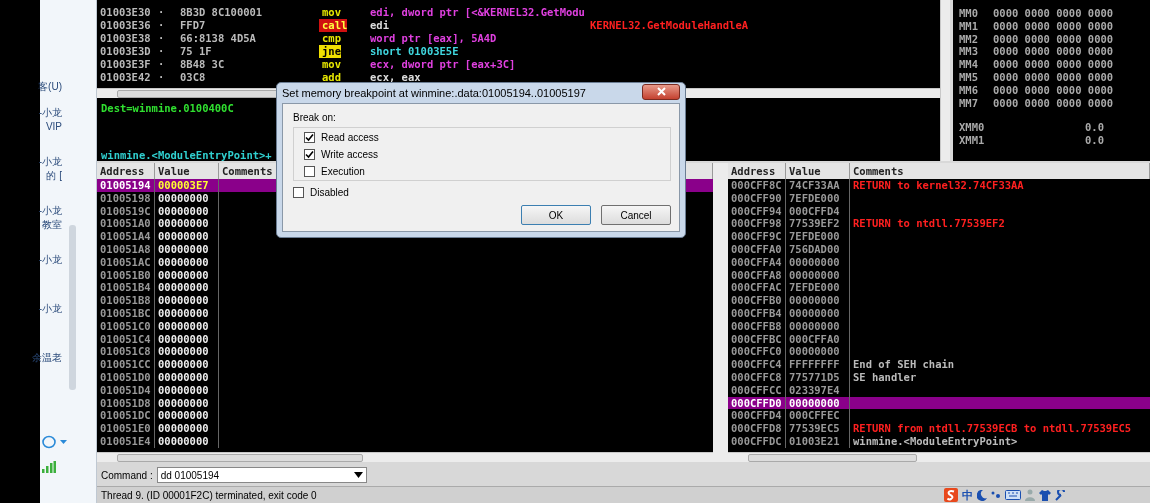 The height and width of the screenshot is (503, 1150). I want to click on info-line: winmine.<ModuleEntryPoint>+, so click(186, 155).